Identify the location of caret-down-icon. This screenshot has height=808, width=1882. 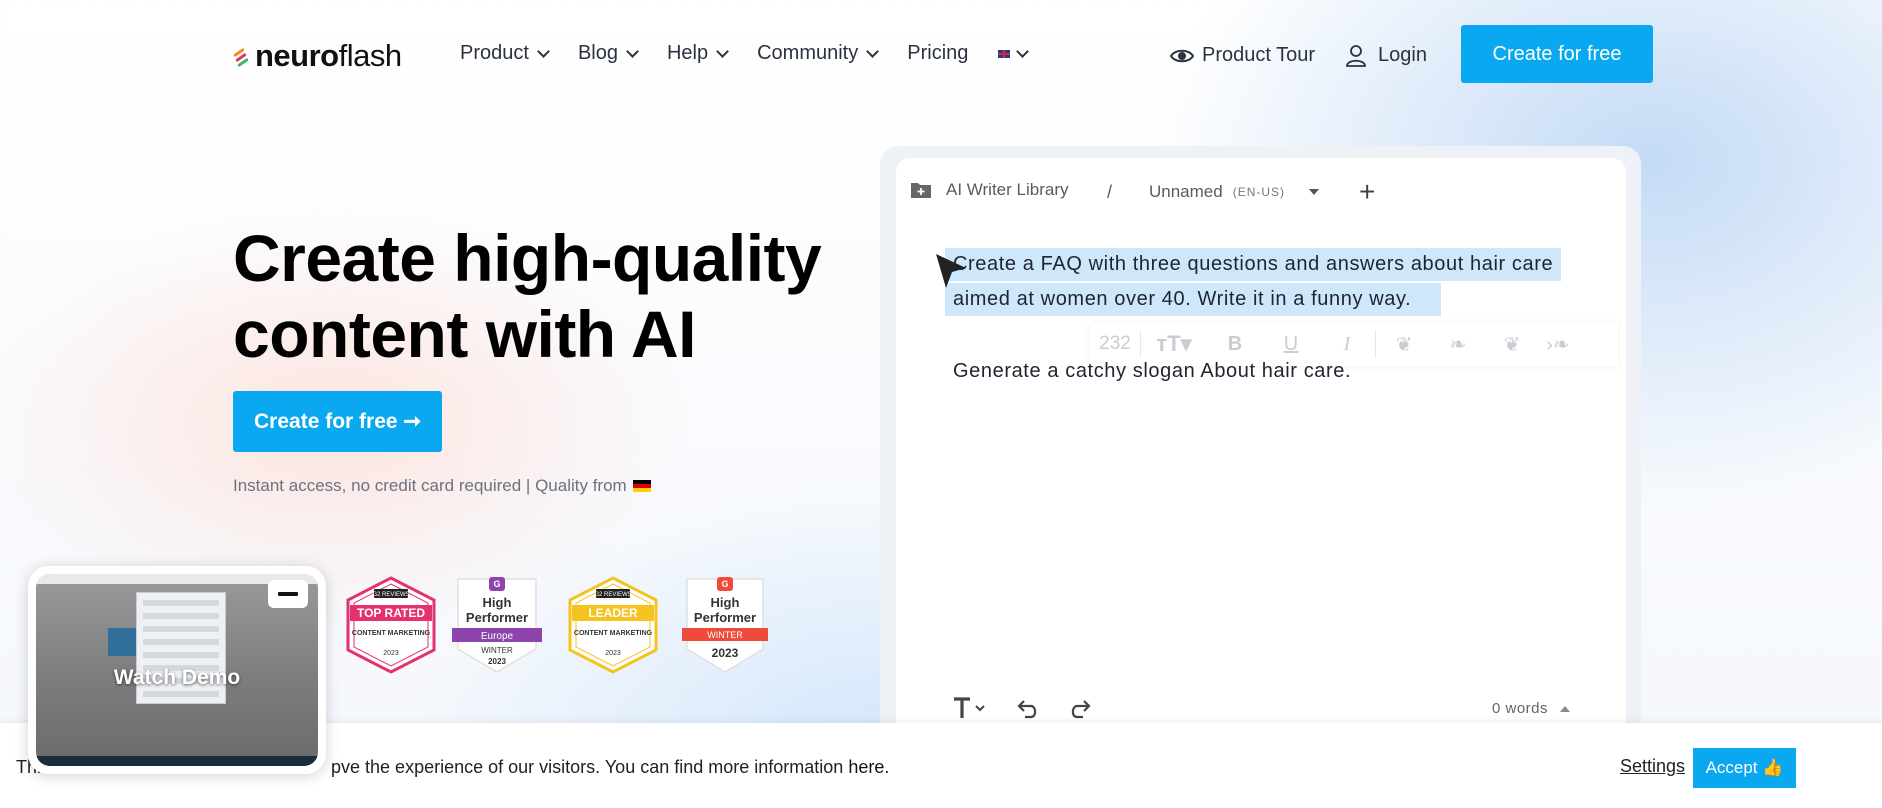
(1314, 192).